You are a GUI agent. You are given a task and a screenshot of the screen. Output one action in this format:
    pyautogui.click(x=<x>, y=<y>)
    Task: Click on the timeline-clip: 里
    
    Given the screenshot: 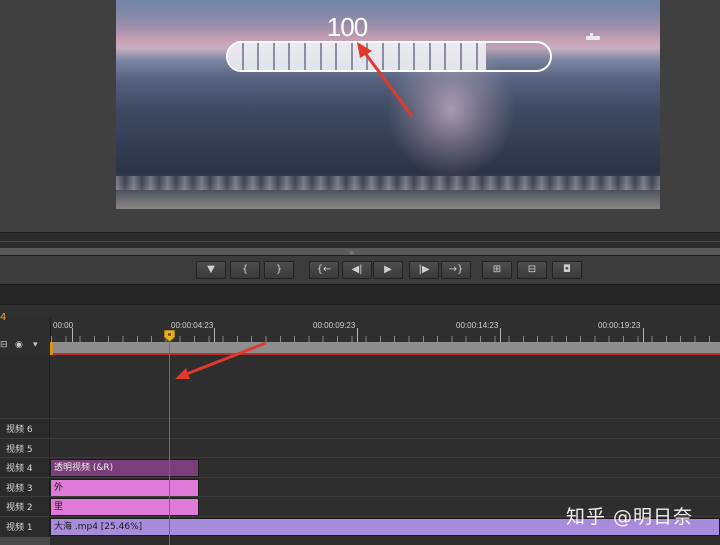 What is the action you would take?
    pyautogui.click(x=124, y=507)
    